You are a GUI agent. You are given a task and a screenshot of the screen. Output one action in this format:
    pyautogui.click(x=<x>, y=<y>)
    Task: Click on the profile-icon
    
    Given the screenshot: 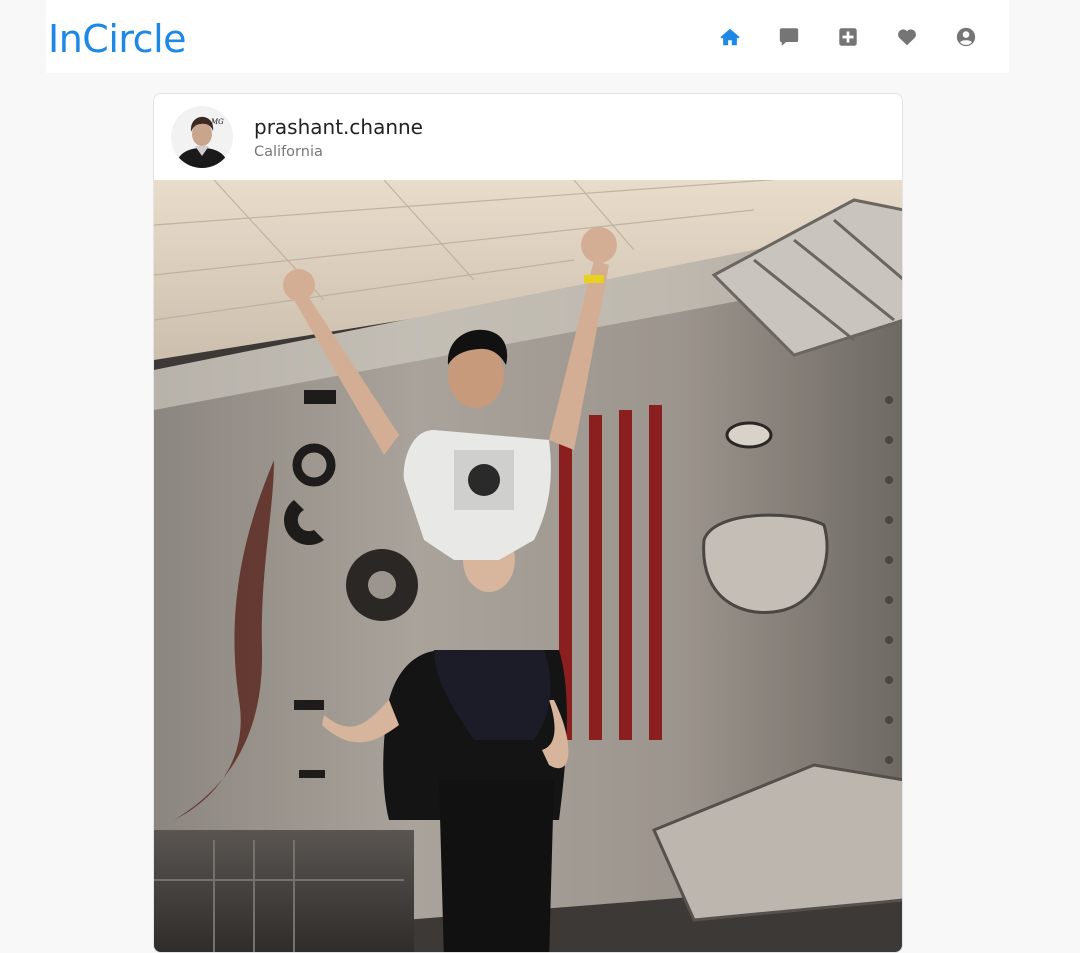 What is the action you would take?
    pyautogui.click(x=965, y=36)
    